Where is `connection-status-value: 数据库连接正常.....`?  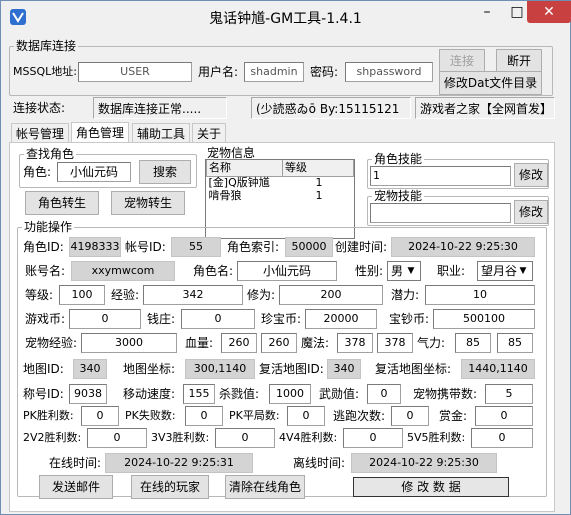
connection-status-value: 数据库连接正常..... is located at coordinates (160, 108).